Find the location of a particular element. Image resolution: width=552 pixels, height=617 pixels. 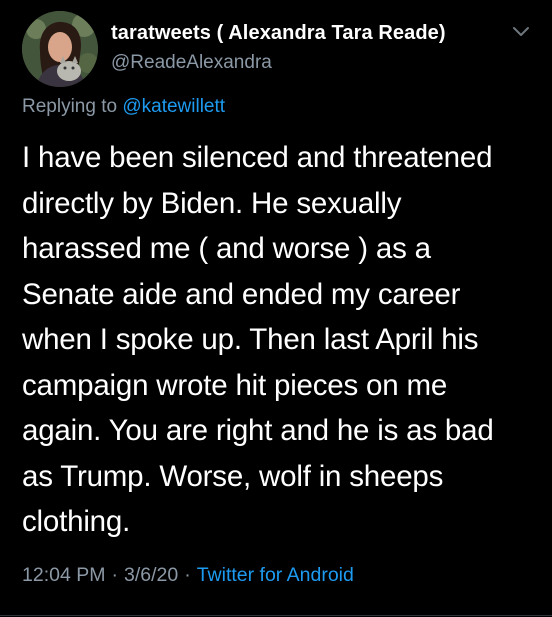

chevron-down-icon is located at coordinates (521, 32).